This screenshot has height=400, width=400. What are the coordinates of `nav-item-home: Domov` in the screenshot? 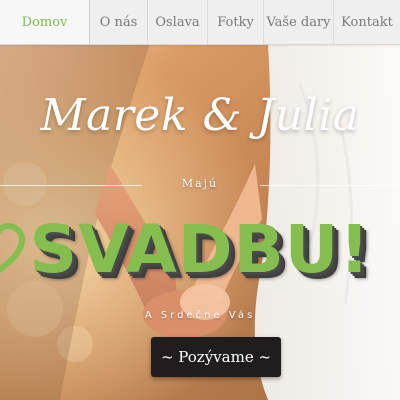 It's located at (45, 22).